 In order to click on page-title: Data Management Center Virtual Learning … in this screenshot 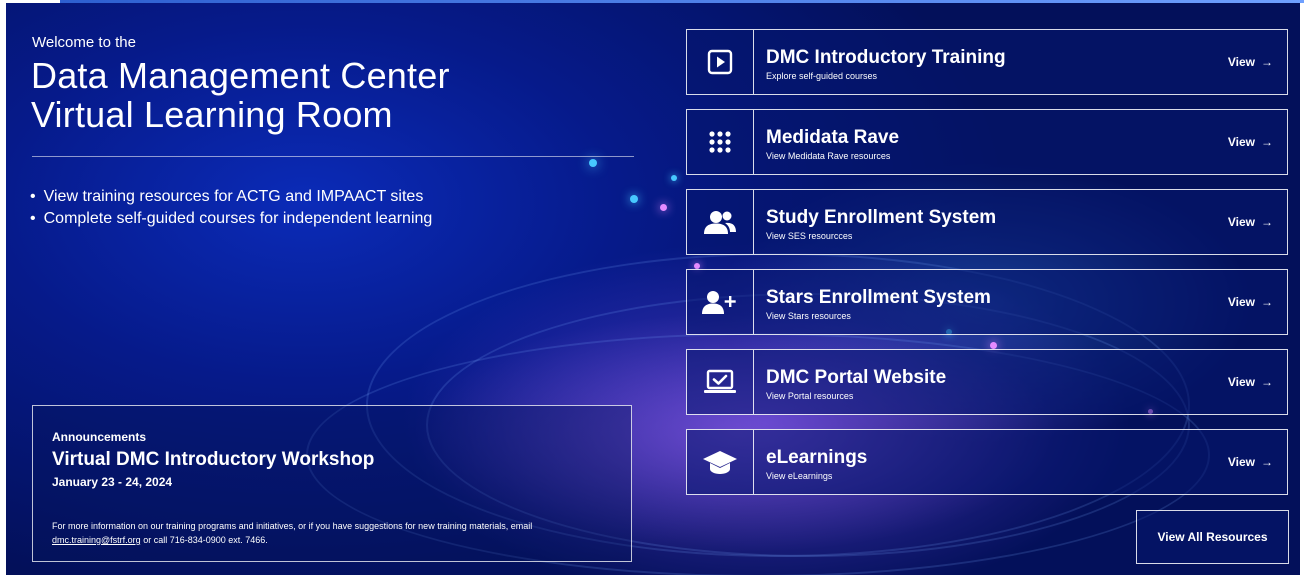, I will do `click(240, 95)`.